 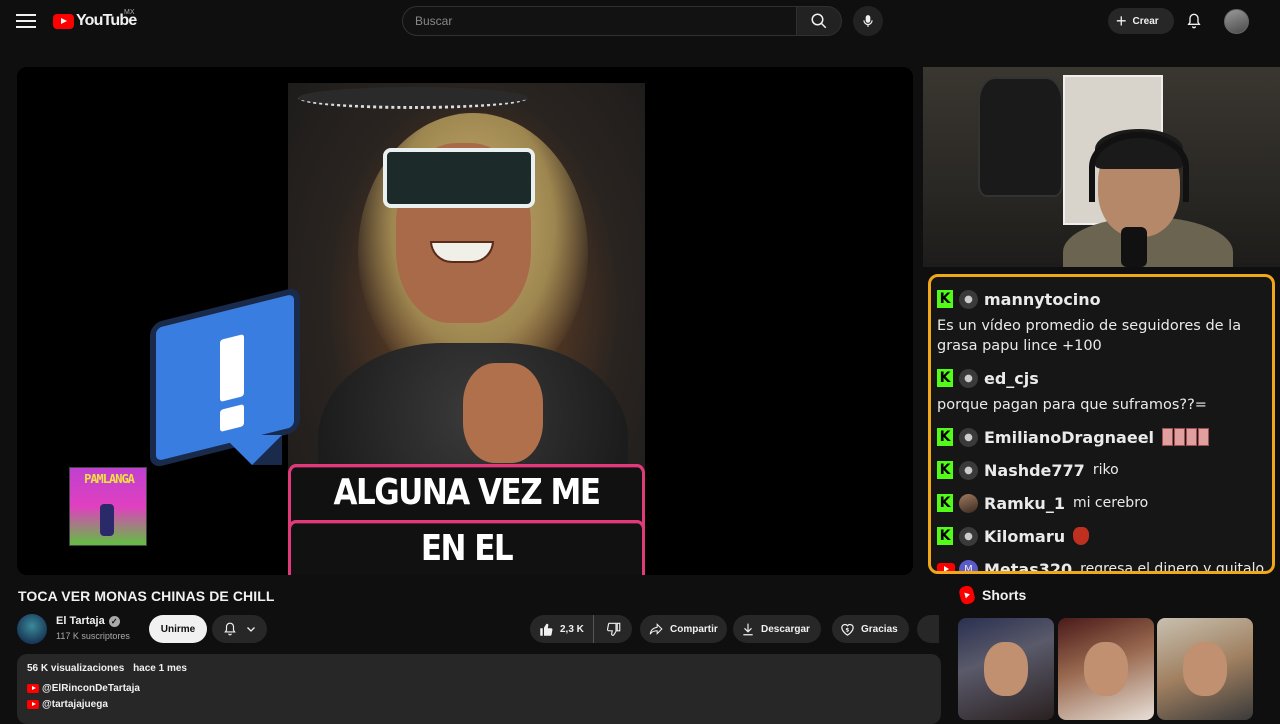 I want to click on join-button: Unirme, so click(x=178, y=629).